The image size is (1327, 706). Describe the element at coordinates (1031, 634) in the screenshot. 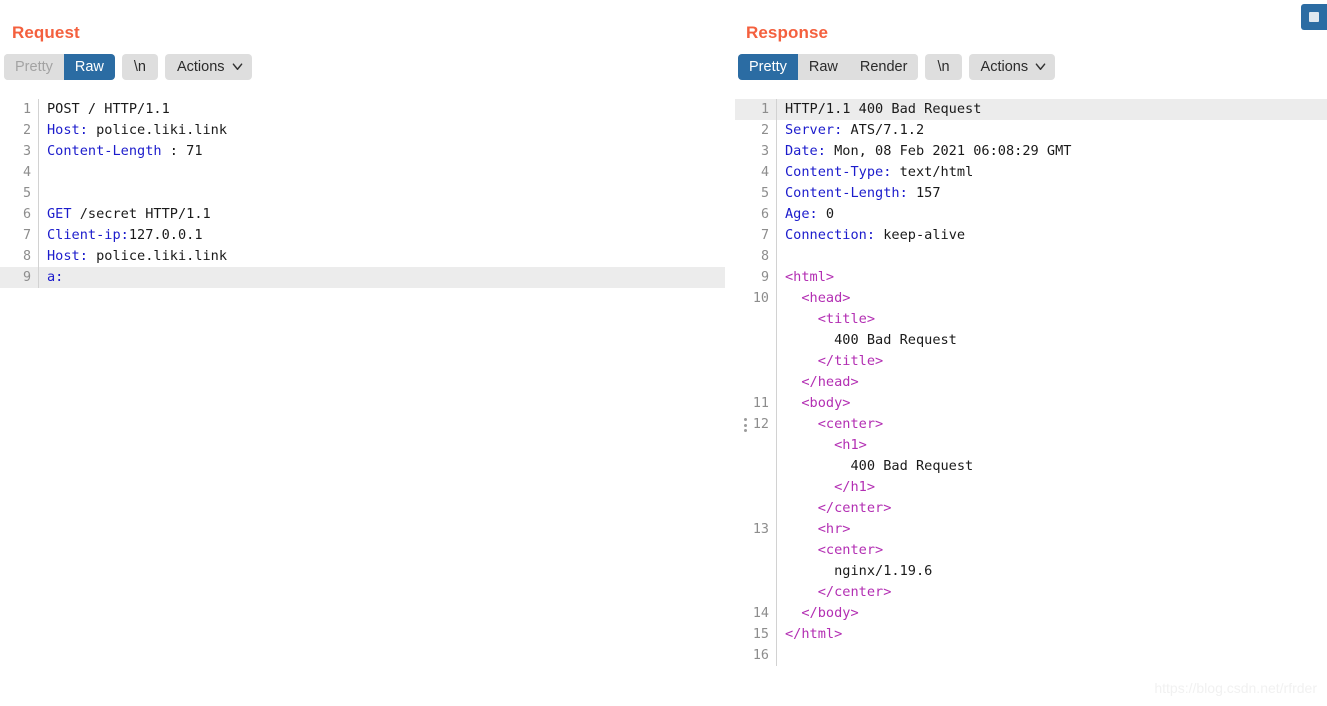

I see `code-line: 15 </html>` at that location.